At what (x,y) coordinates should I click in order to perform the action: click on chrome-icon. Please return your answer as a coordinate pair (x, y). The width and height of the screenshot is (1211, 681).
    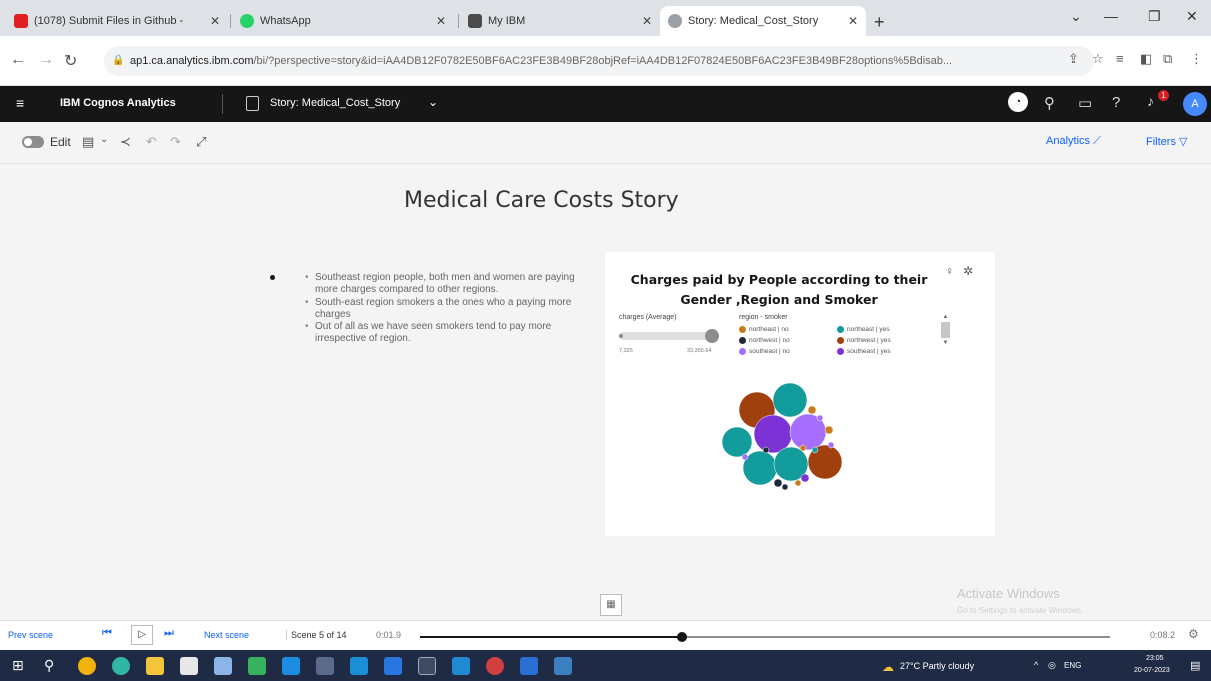
    Looking at the image, I should click on (87, 666).